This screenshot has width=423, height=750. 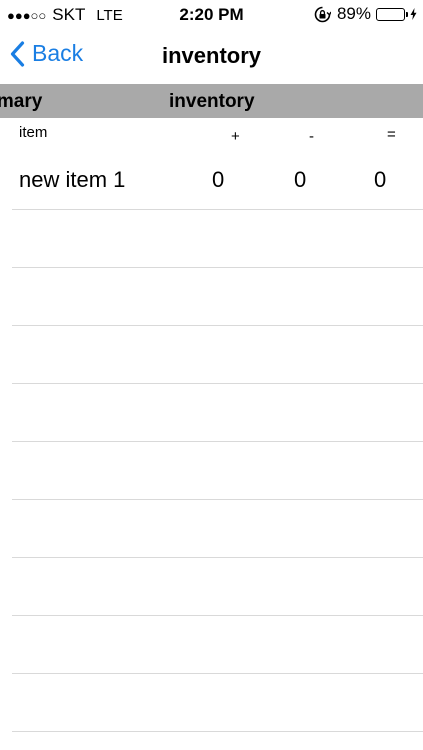 What do you see at coordinates (211, 135) in the screenshot?
I see `column-headers: item + - =` at bounding box center [211, 135].